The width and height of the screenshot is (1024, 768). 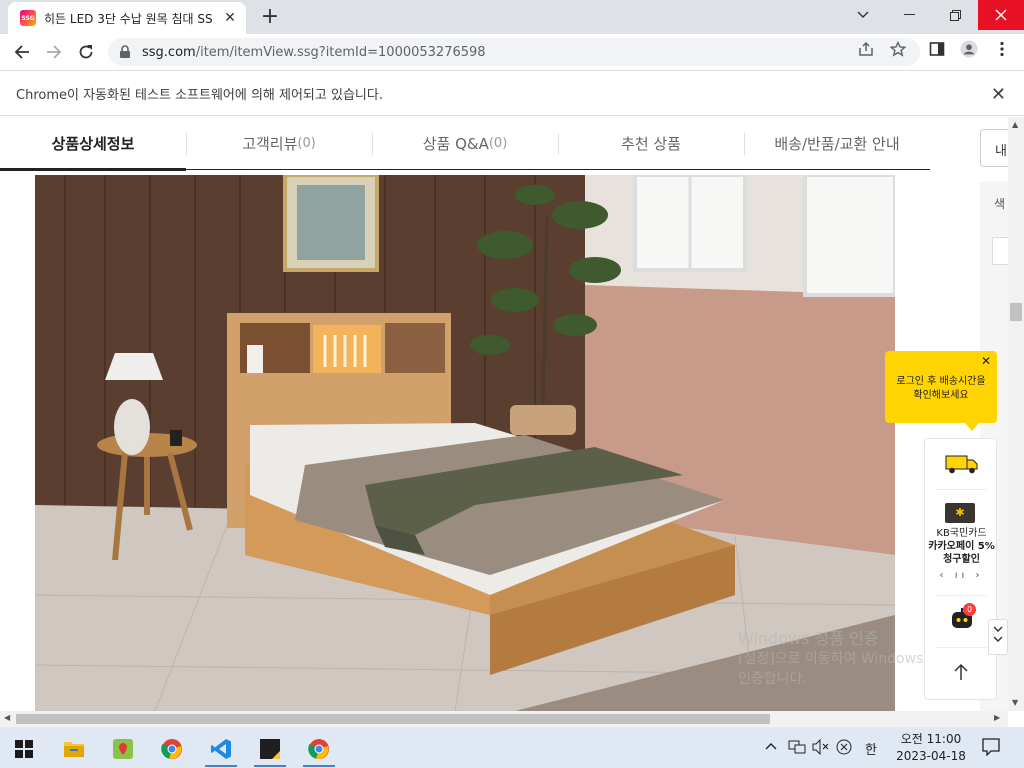 I want to click on horizontal-scroll-thumb, so click(x=393, y=719).